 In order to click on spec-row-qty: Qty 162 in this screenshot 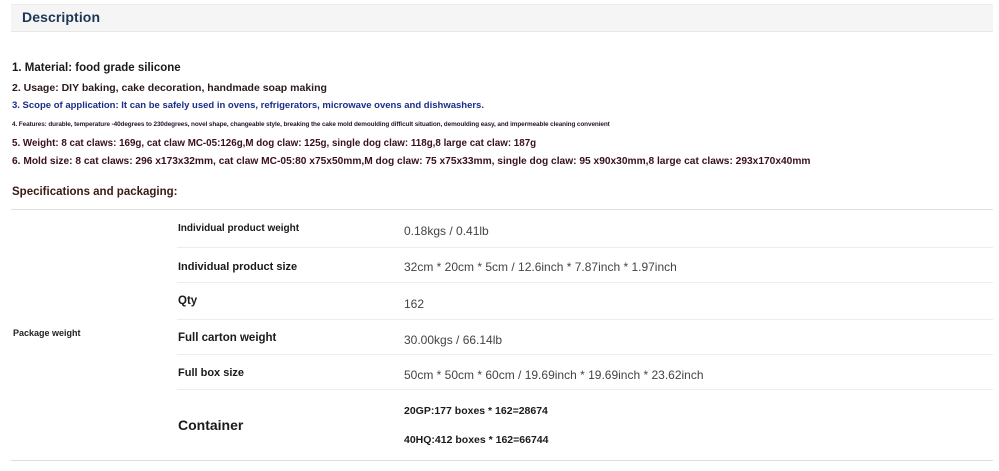, I will do `click(585, 301)`.